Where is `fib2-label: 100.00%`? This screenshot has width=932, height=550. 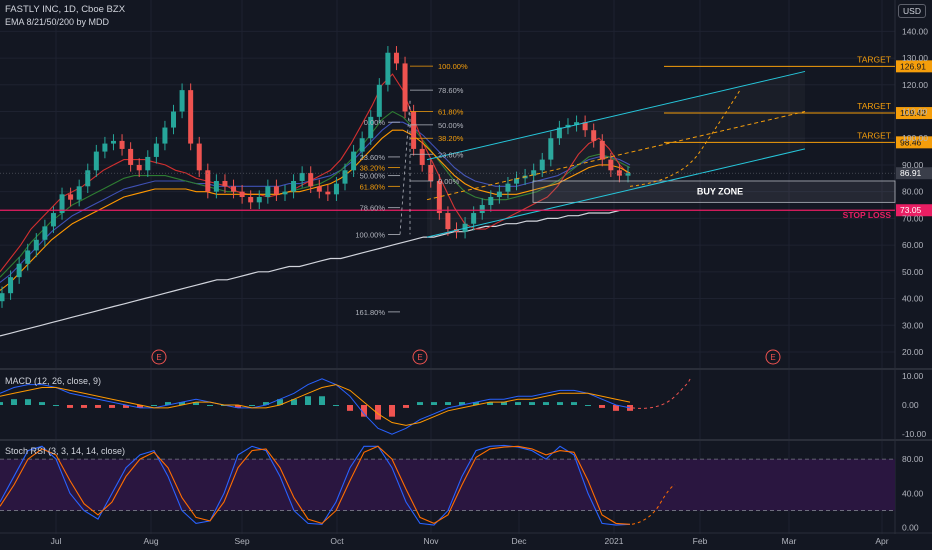 fib2-label: 100.00% is located at coordinates (453, 66).